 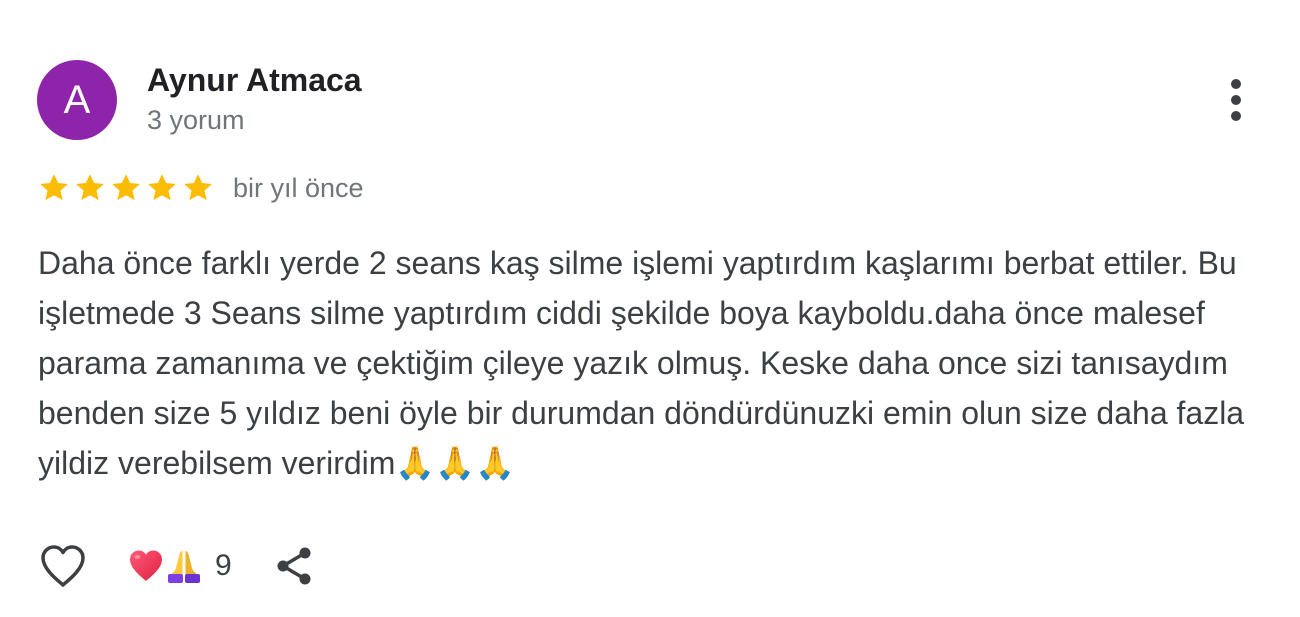 I want to click on folded-hands-emoji-icon, so click(x=184, y=567).